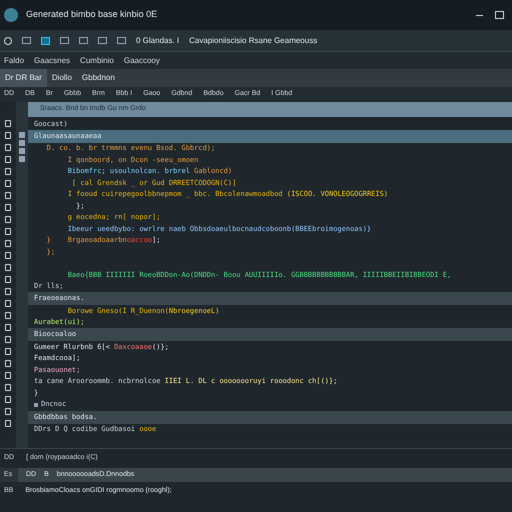  I want to click on menu-item: Gaaccooy, so click(142, 60).